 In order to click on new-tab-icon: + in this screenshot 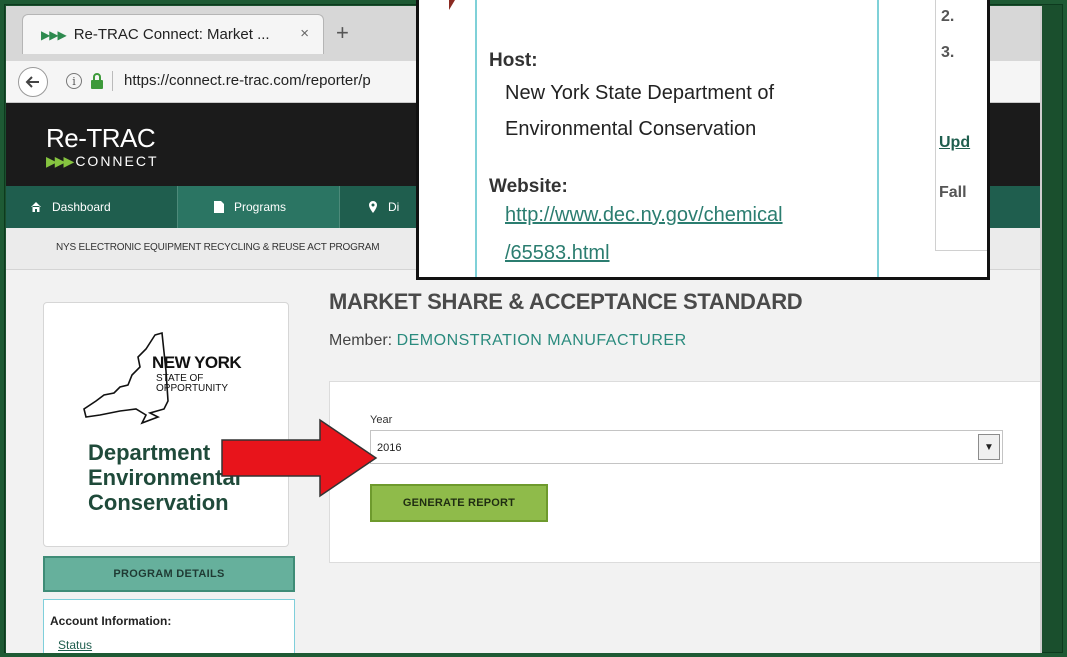, I will do `click(342, 33)`.